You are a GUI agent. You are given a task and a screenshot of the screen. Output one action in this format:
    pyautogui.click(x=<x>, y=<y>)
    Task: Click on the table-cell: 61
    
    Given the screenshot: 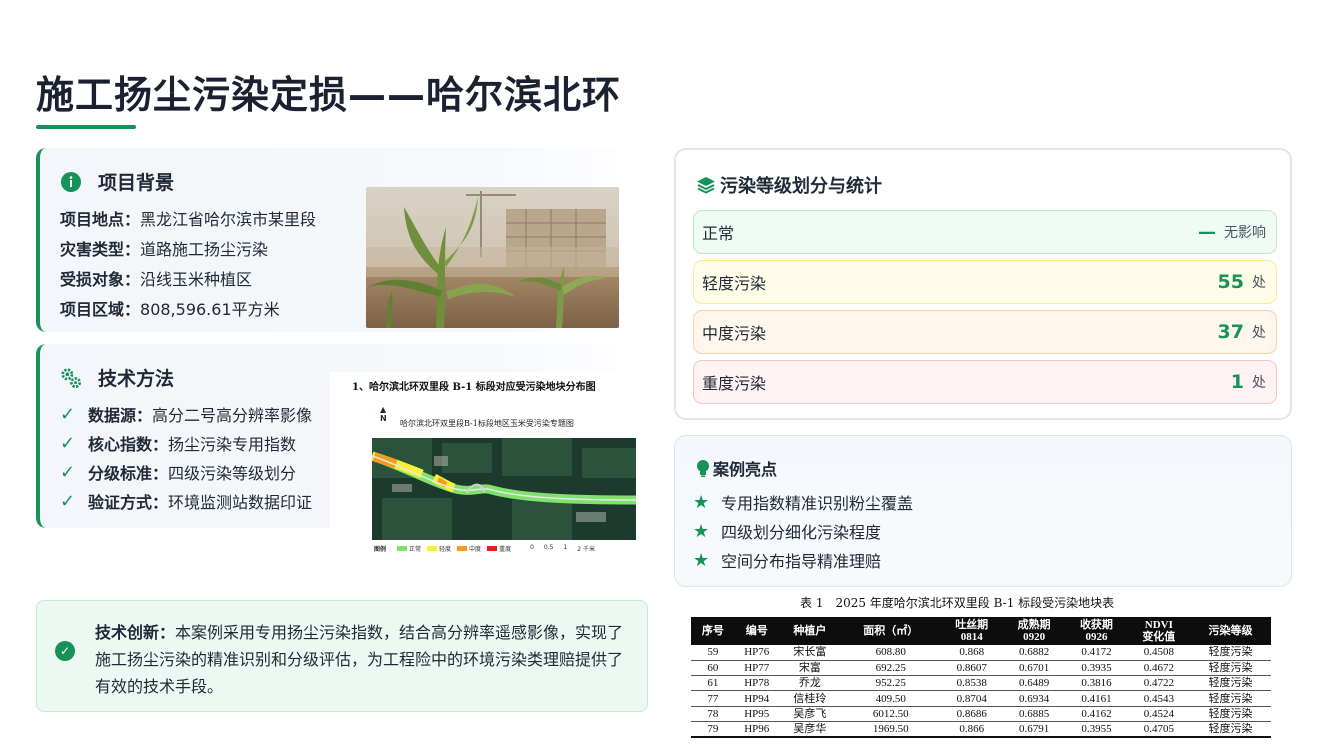 What is the action you would take?
    pyautogui.click(x=713, y=683)
    